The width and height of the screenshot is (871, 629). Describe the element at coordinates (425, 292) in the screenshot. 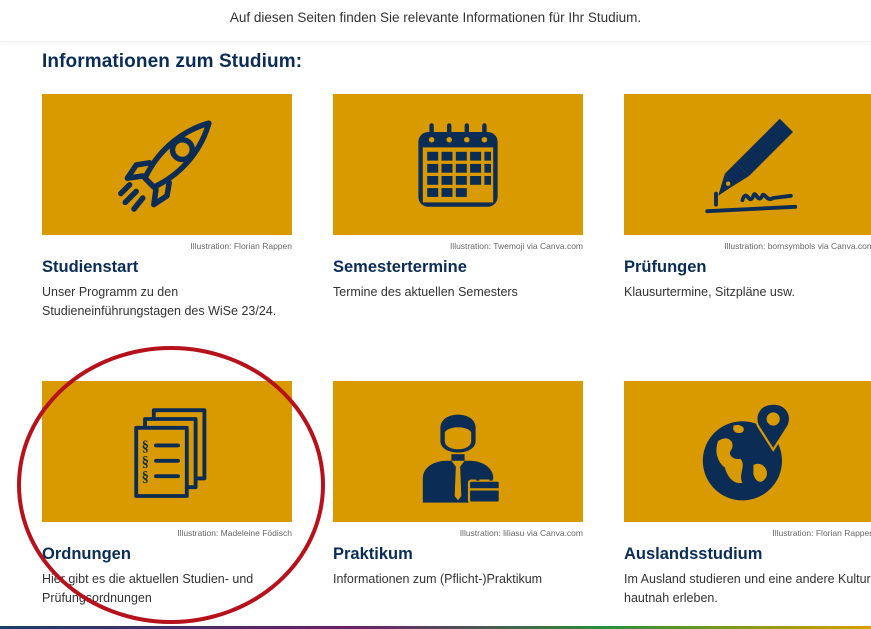

I see `card-description: Termine des aktuellen Semesters` at that location.